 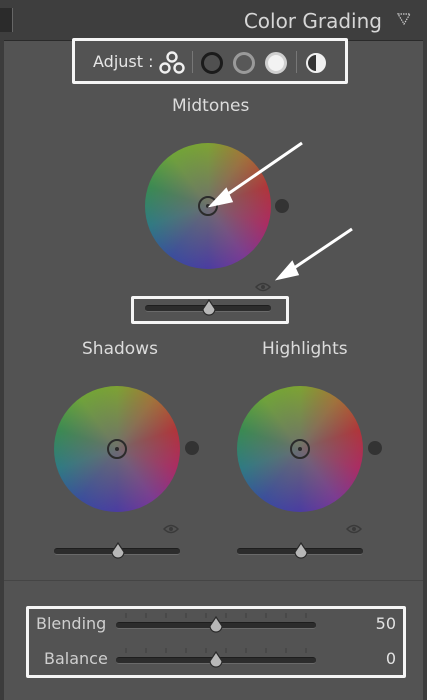 I want to click on panel-left-edge, so click(x=2, y=370).